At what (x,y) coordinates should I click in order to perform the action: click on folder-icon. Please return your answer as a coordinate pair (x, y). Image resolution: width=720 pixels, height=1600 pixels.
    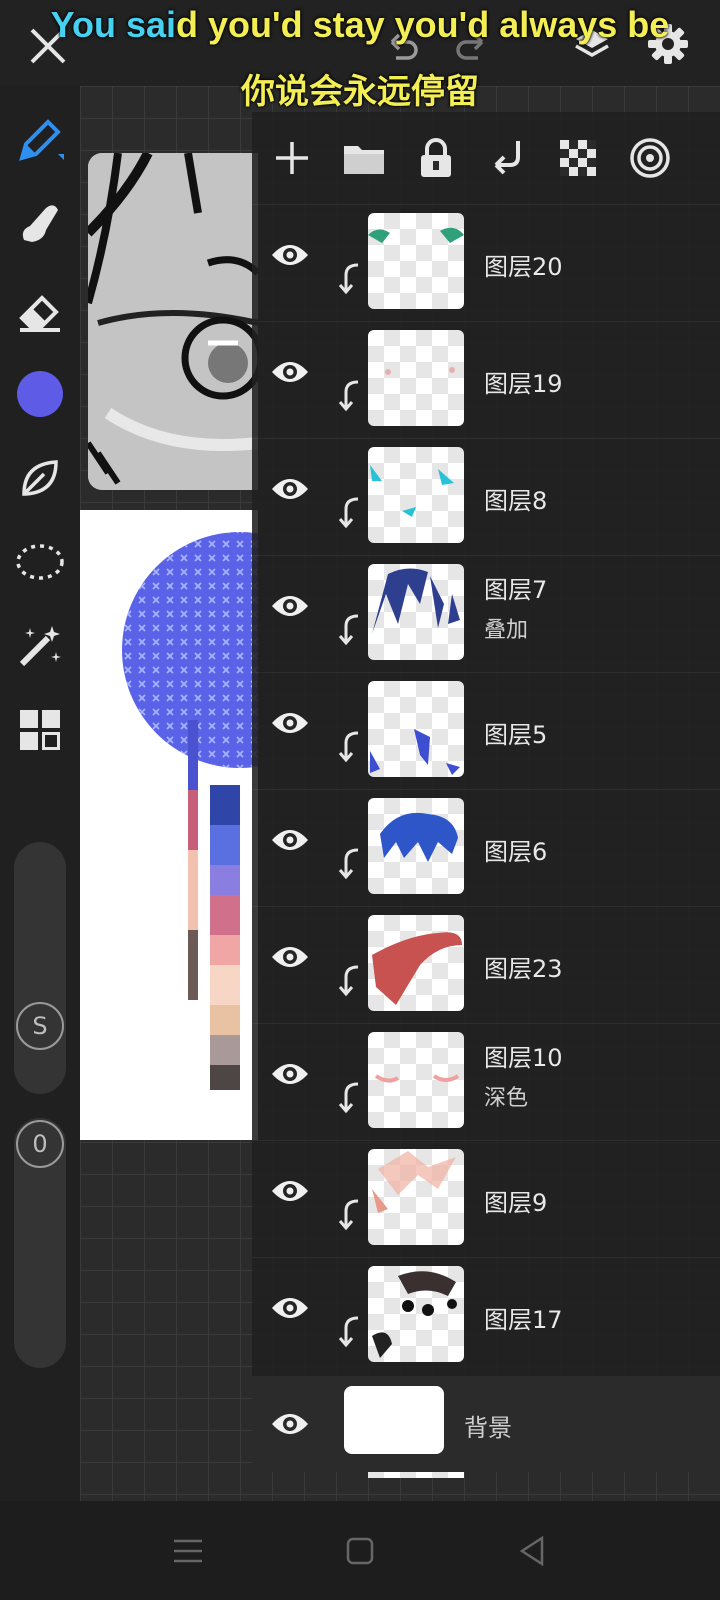
    Looking at the image, I should click on (364, 158).